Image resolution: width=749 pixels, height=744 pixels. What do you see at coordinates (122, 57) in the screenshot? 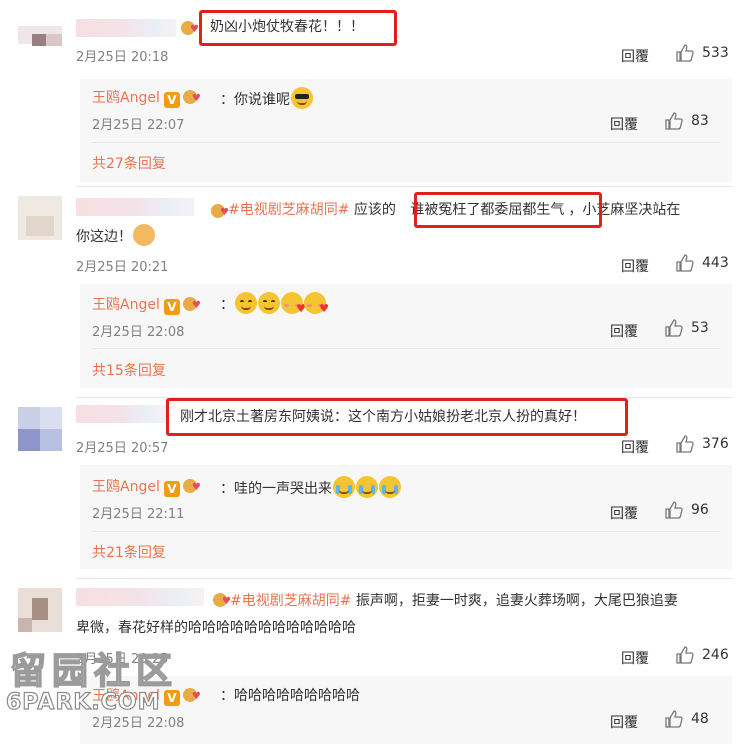
I see `comment-date: 2月25日 20:18` at bounding box center [122, 57].